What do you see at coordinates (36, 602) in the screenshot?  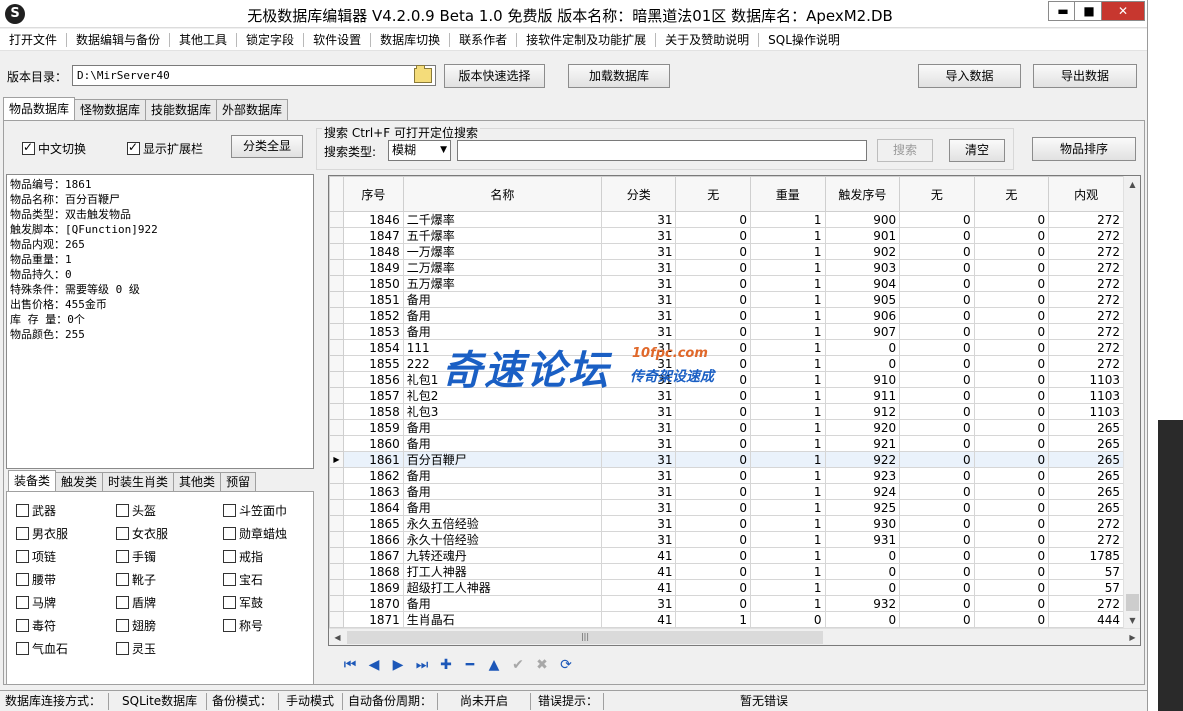 I see `category-checkbox: 马牌` at bounding box center [36, 602].